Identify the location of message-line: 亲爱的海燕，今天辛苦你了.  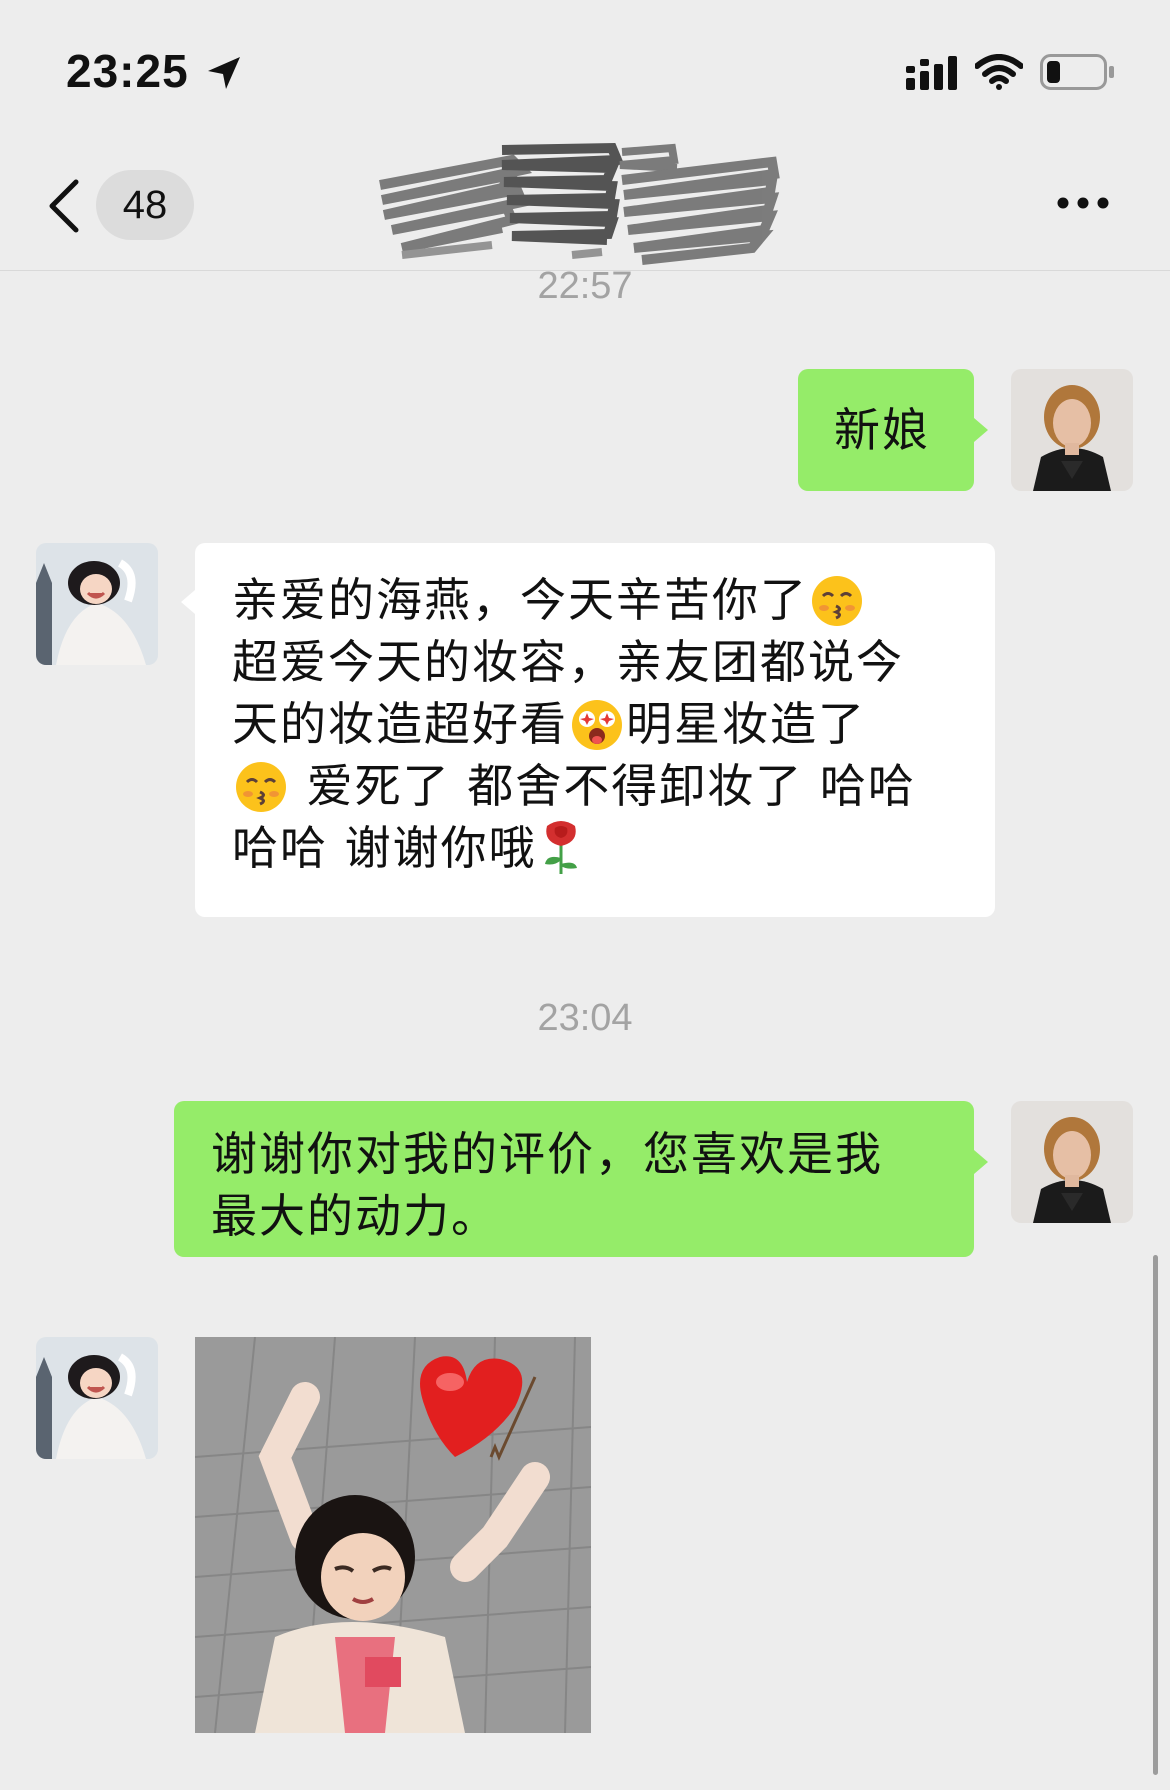
(613, 600).